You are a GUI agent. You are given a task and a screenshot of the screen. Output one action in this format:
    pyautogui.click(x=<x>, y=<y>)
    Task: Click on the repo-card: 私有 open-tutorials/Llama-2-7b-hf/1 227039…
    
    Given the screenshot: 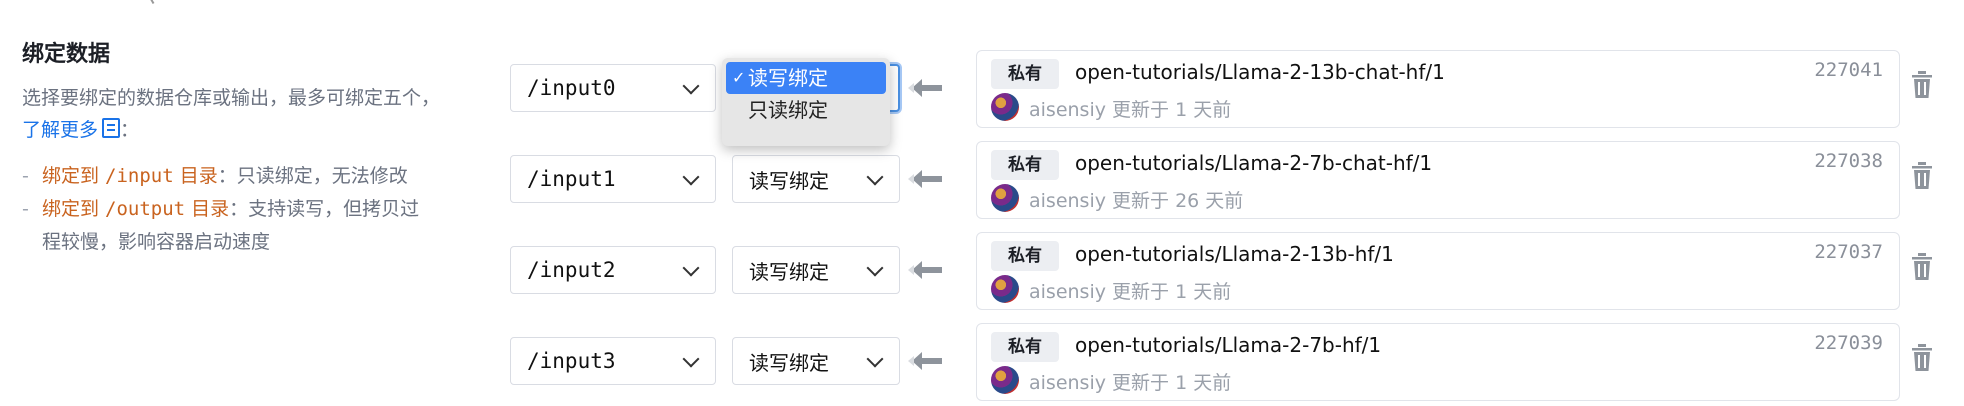 What is the action you would take?
    pyautogui.click(x=1438, y=362)
    